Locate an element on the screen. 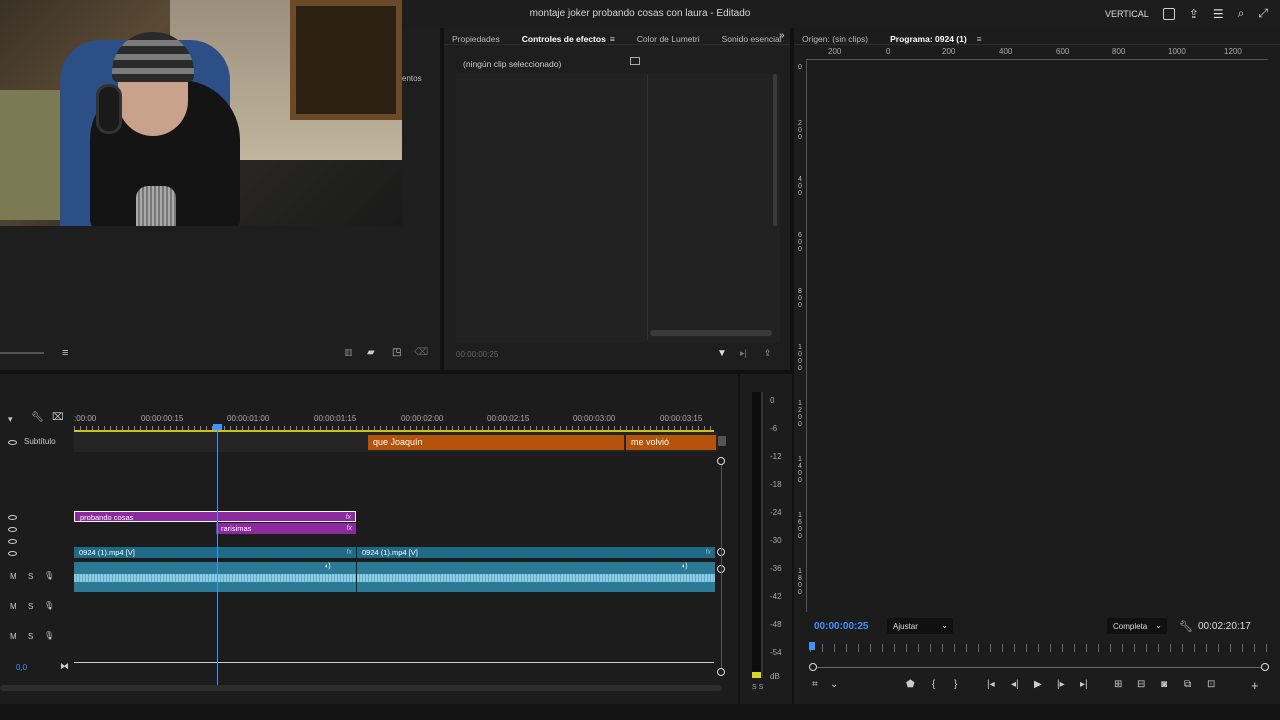 This screenshot has width=1280, height=720. new-item-icon: ◳ is located at coordinates (396, 352).